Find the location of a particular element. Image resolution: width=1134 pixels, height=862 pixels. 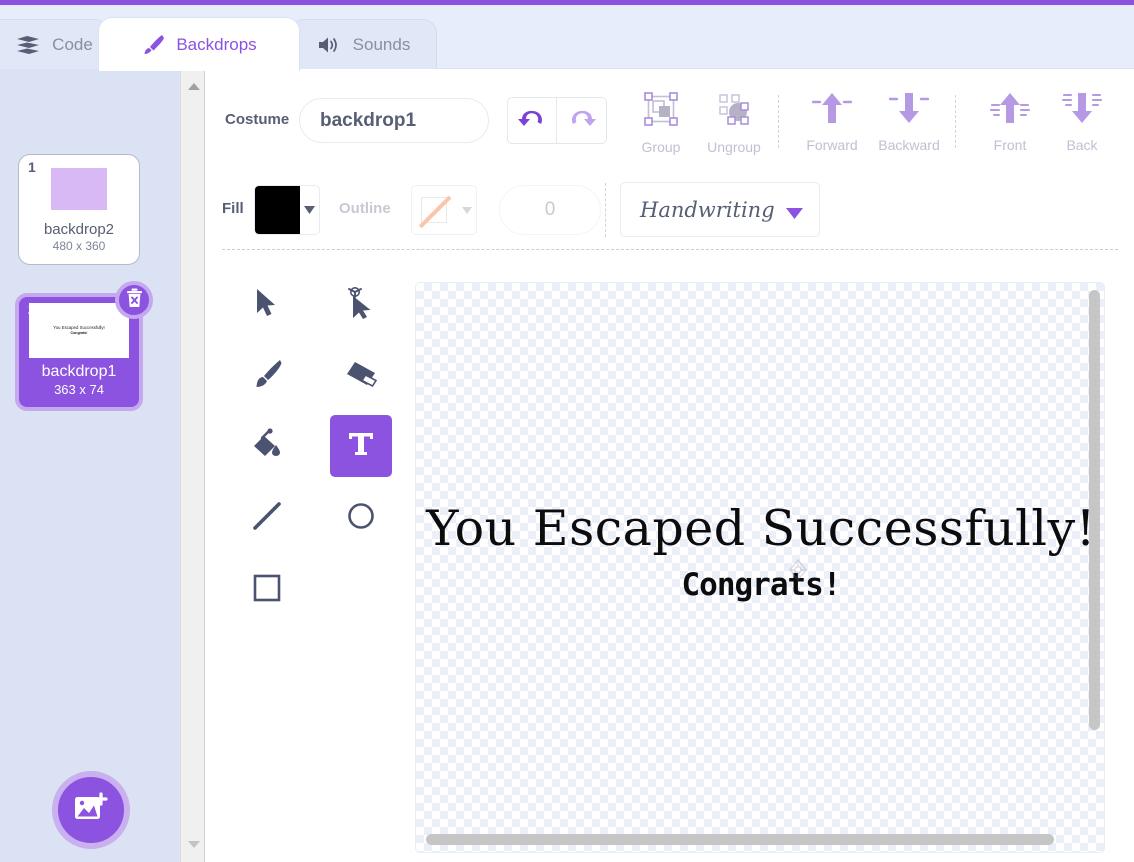

tab-sounds-label: Sounds is located at coordinates (381, 44).